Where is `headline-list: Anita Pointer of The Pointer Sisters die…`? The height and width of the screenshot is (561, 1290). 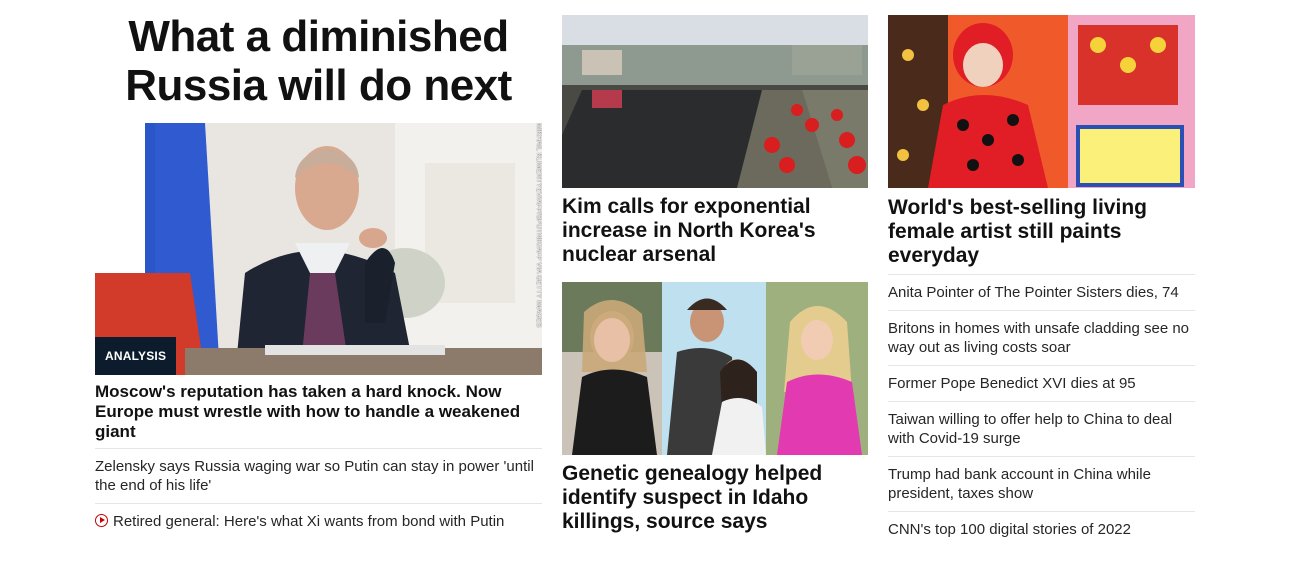 headline-list: Anita Pointer of The Pointer Sisters die… is located at coordinates (1041, 410).